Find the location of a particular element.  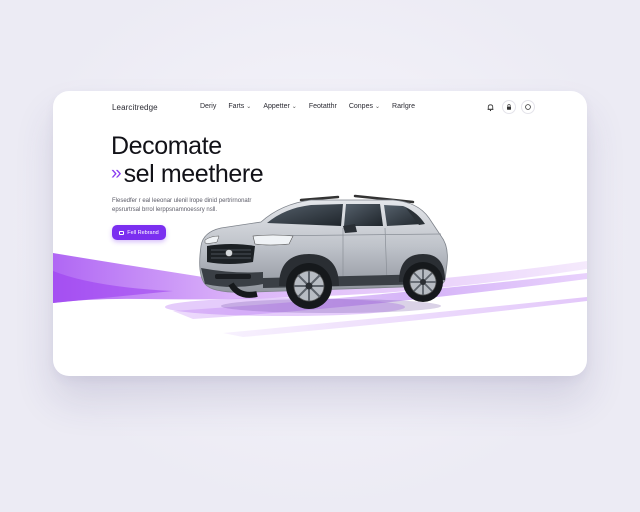

hero-headline: Decomate » sel meethere is located at coordinates (187, 160).